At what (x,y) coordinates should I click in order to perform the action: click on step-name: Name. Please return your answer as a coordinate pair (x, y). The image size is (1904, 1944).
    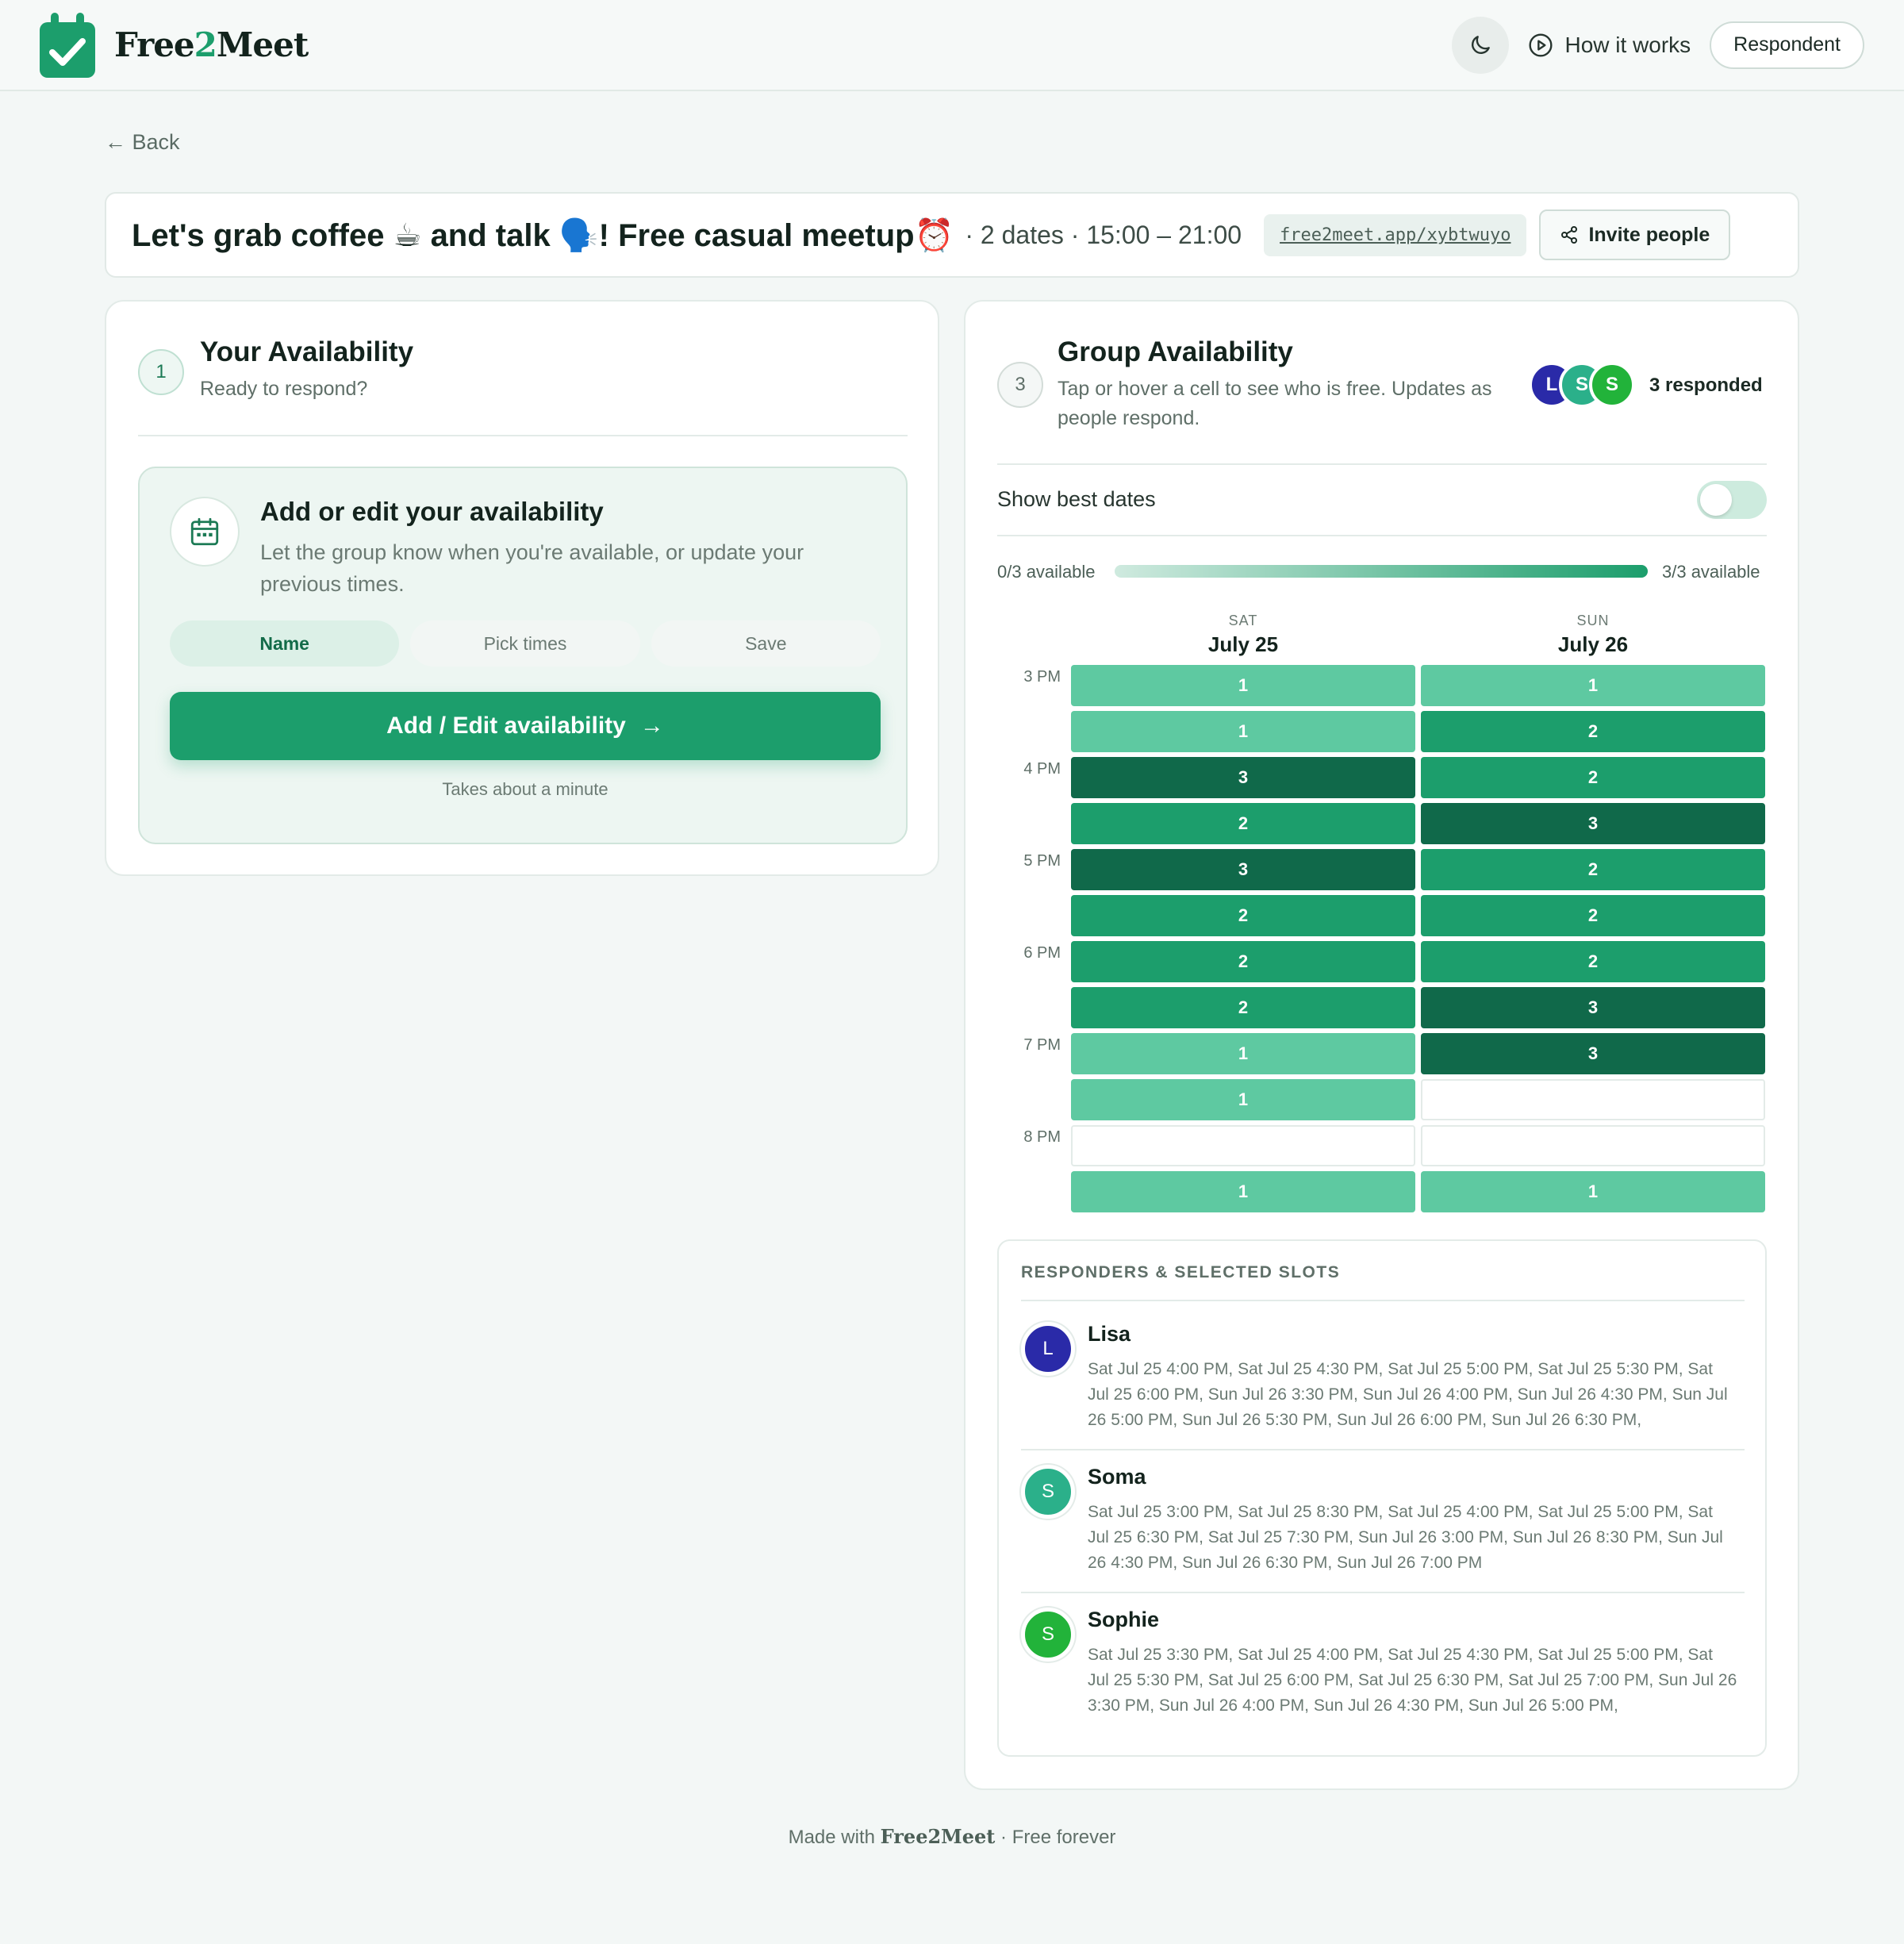
    Looking at the image, I should click on (285, 643).